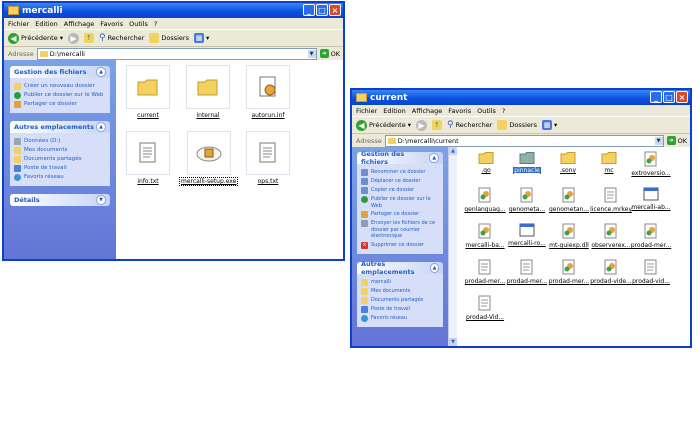  Describe the element at coordinates (268, 158) in the screenshot. I see `file-item: ops.txt` at that location.